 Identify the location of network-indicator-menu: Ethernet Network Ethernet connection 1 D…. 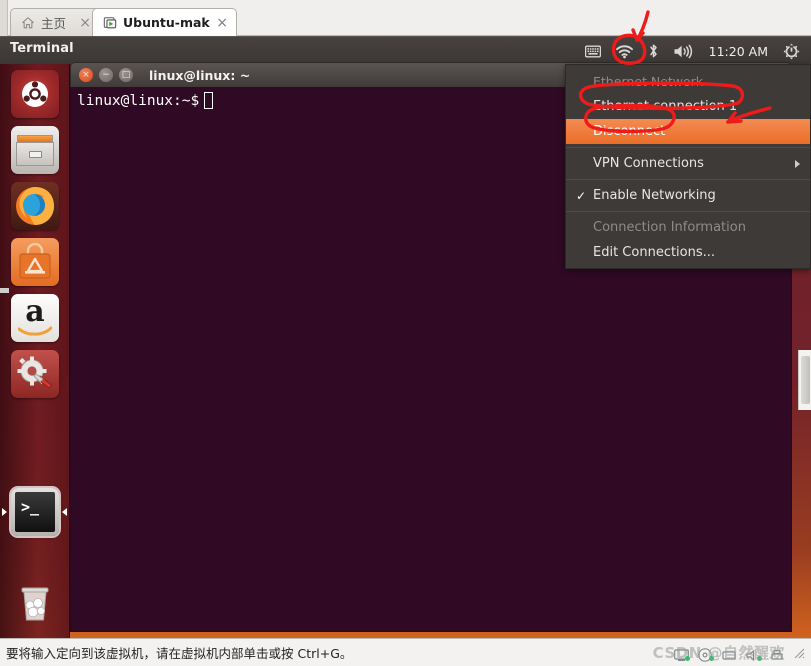
(688, 166).